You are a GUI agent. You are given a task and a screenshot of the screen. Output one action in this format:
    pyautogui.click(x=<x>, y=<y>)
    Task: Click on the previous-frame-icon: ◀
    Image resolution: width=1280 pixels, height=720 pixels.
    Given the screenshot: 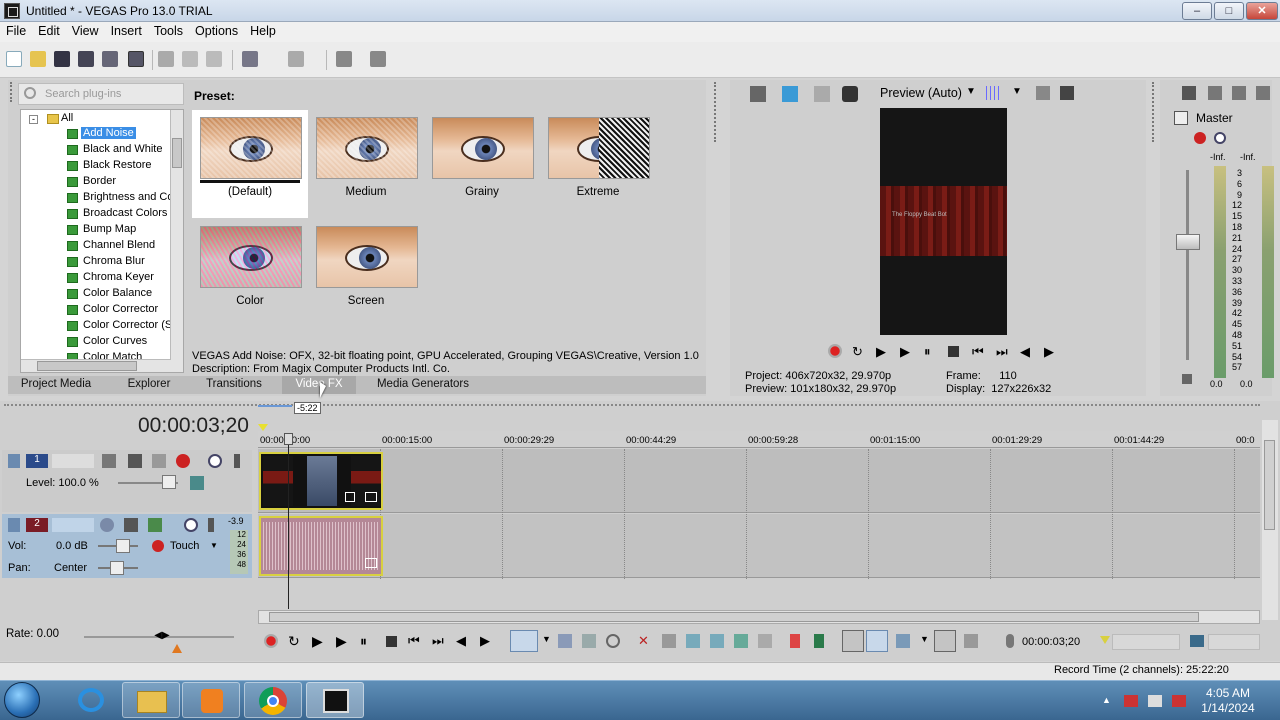 What is the action you would take?
    pyautogui.click(x=461, y=641)
    